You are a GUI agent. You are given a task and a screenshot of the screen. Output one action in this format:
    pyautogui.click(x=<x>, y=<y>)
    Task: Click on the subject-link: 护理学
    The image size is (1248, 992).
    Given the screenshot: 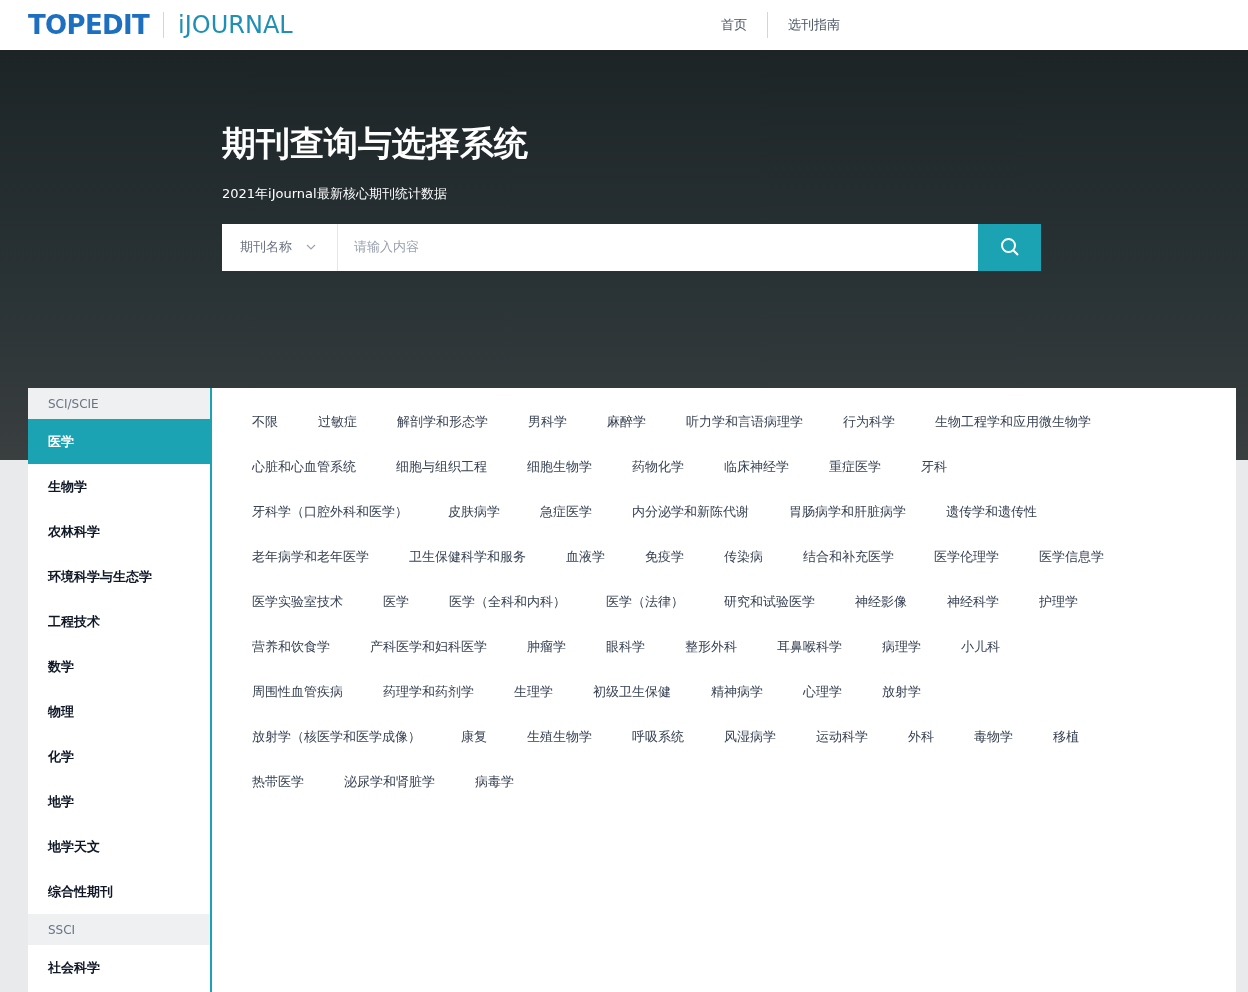 What is the action you would take?
    pyautogui.click(x=1058, y=602)
    